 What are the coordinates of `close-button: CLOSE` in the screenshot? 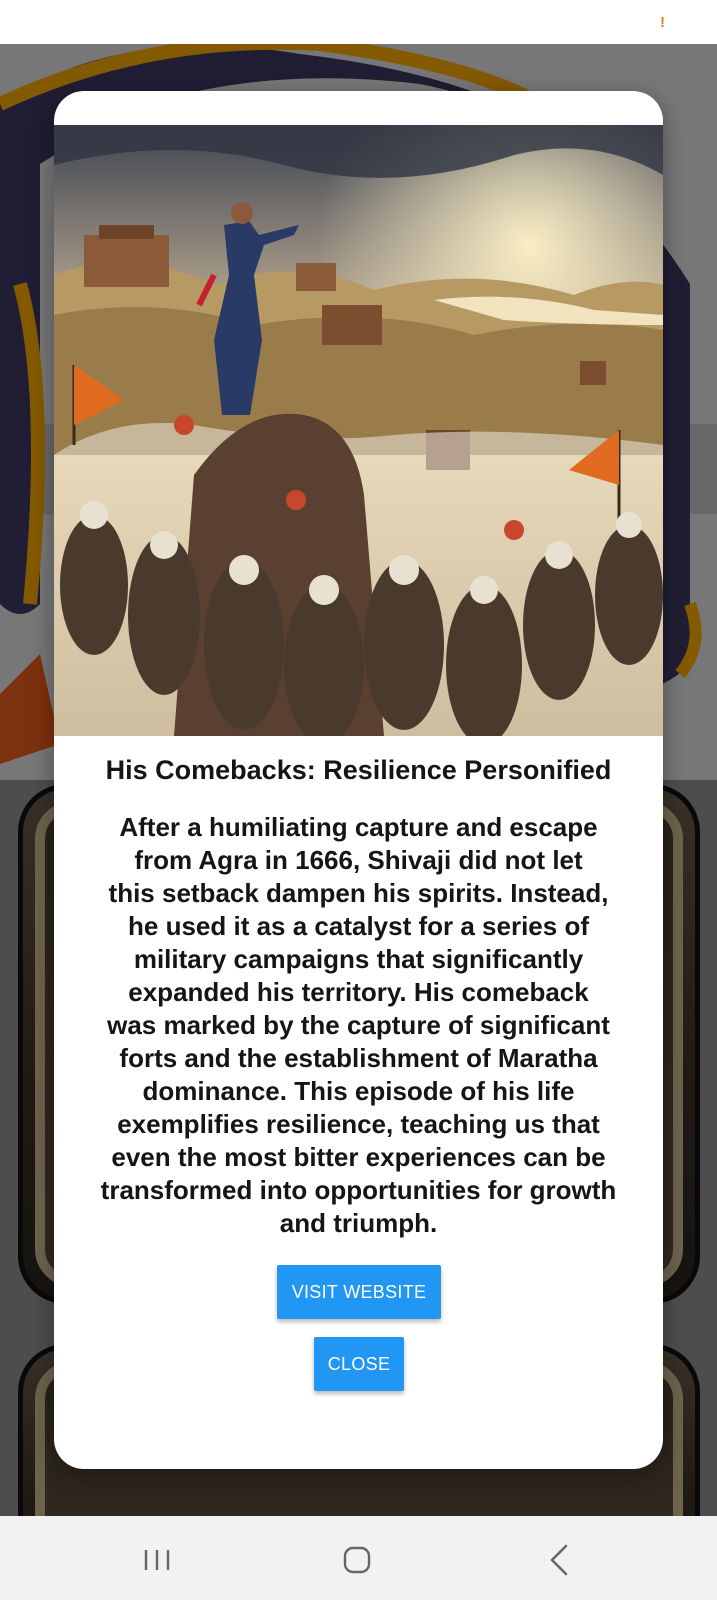 It's located at (359, 1364).